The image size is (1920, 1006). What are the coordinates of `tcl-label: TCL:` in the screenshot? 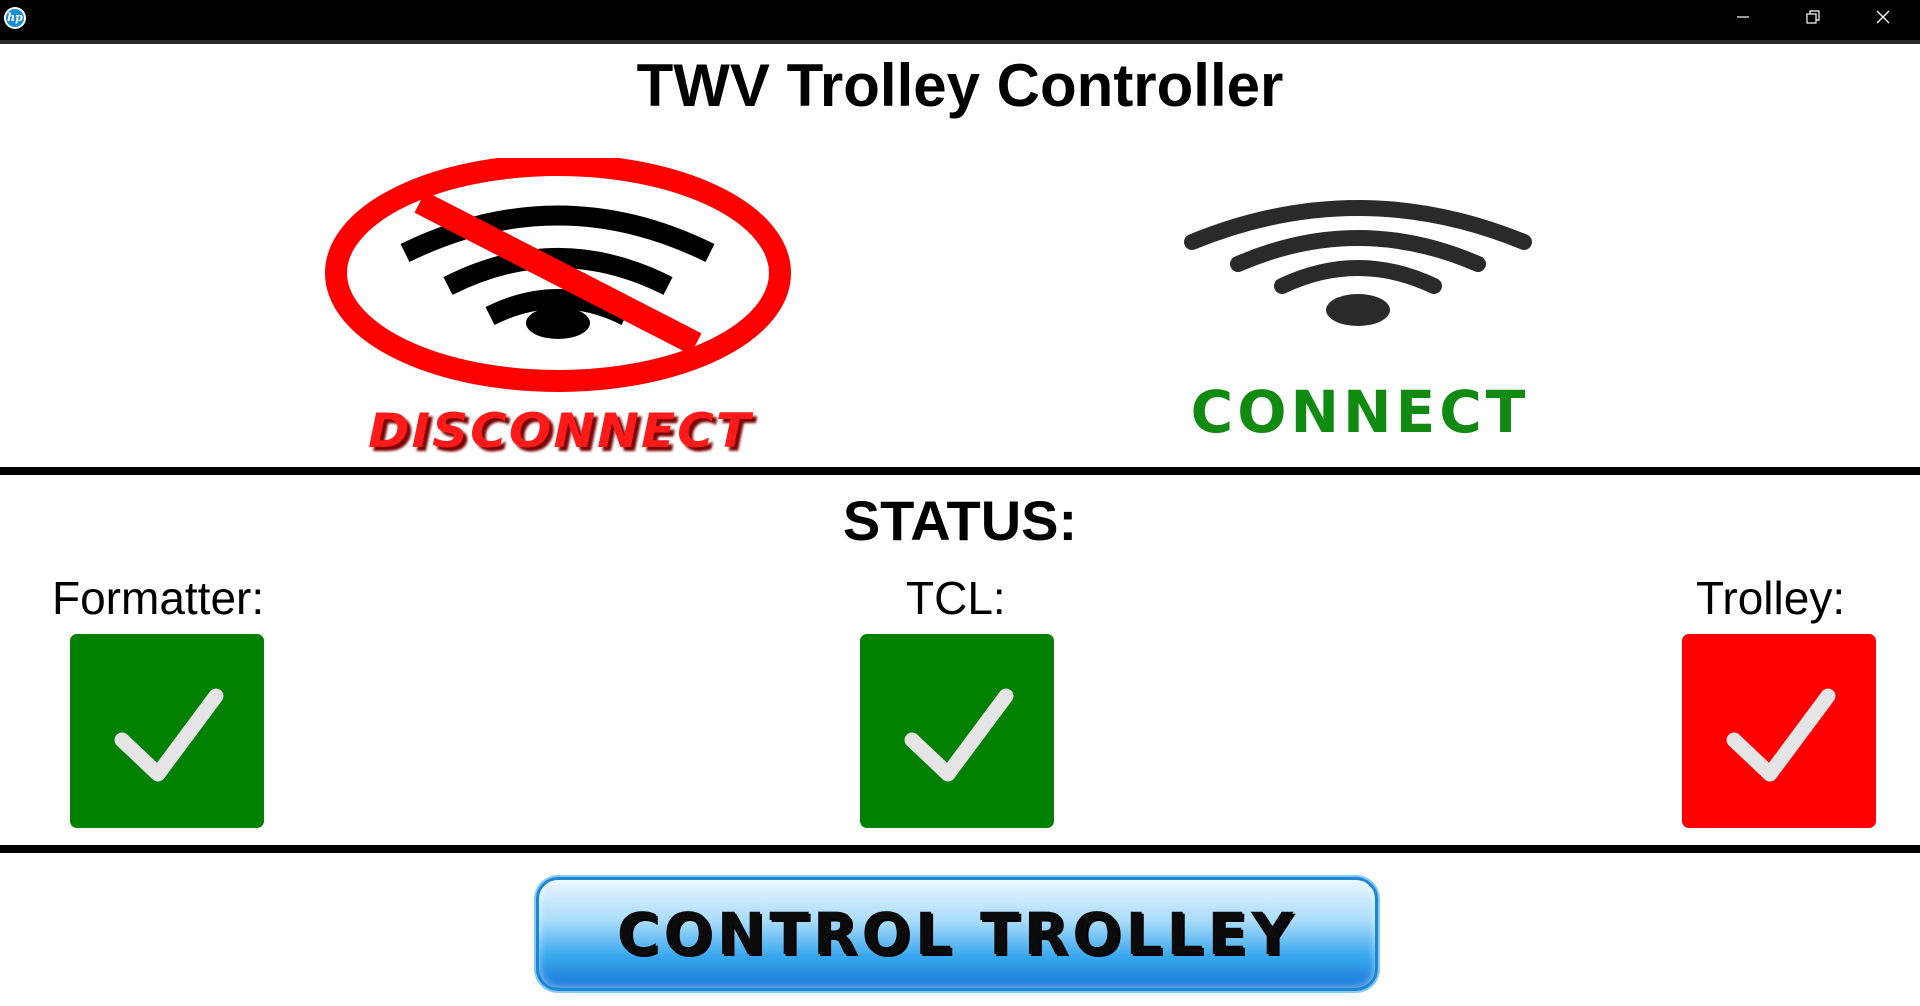 It's located at (956, 598).